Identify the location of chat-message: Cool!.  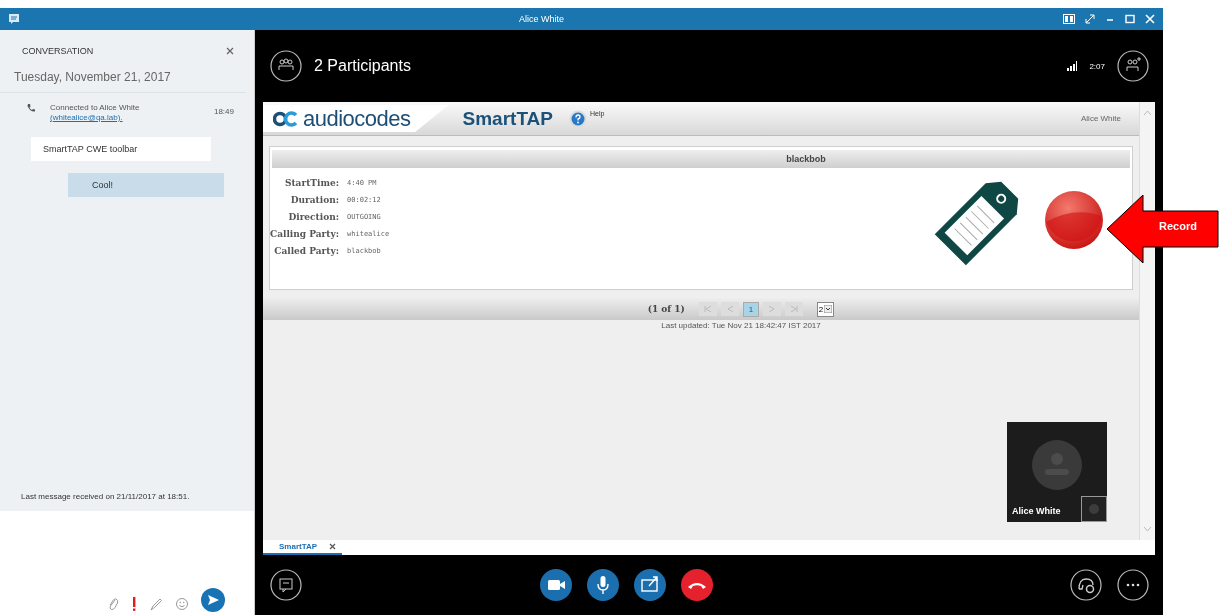
(146, 185).